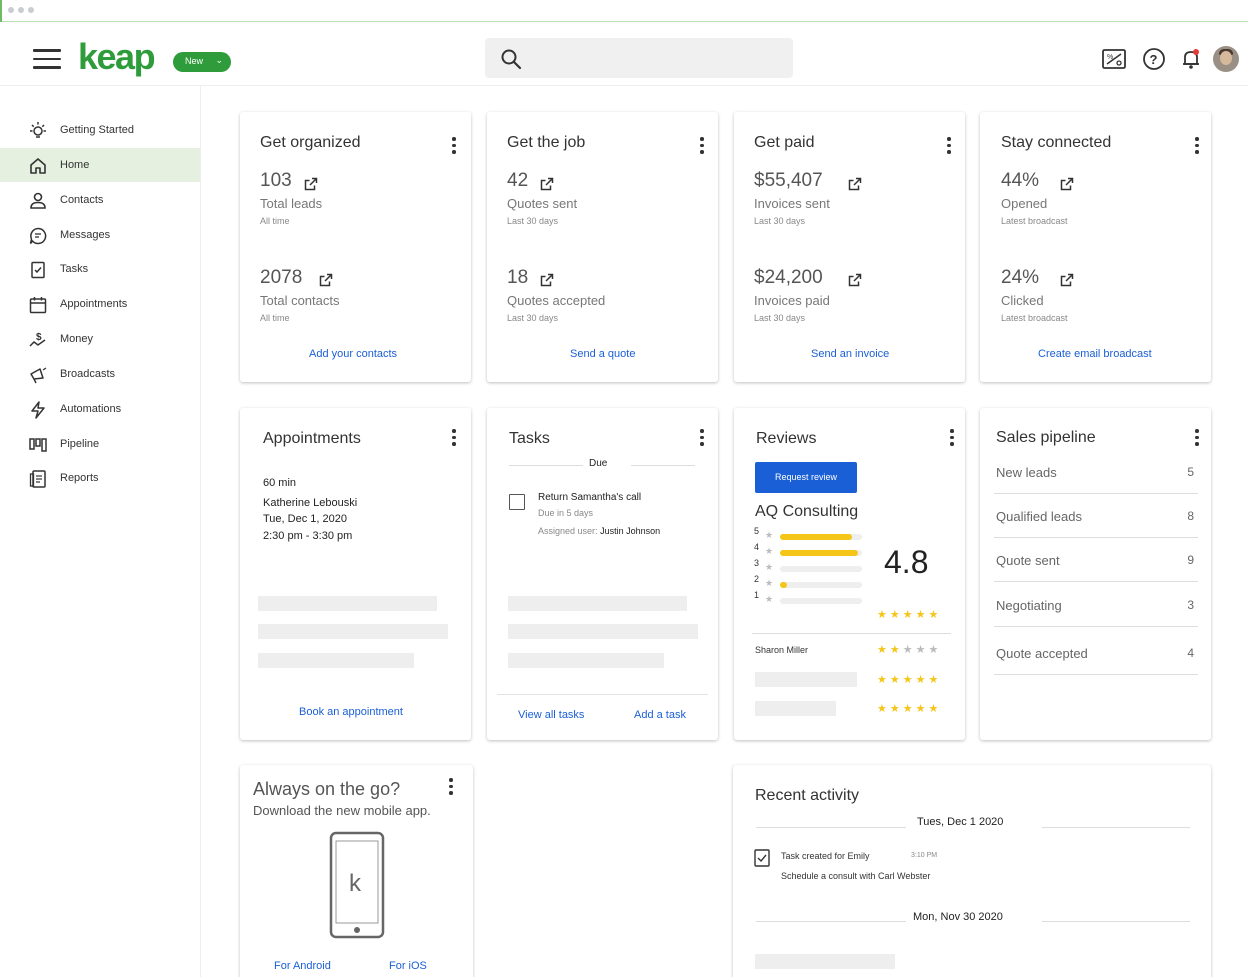 This screenshot has width=1248, height=977. I want to click on notification-bell-icon, so click(1191, 59).